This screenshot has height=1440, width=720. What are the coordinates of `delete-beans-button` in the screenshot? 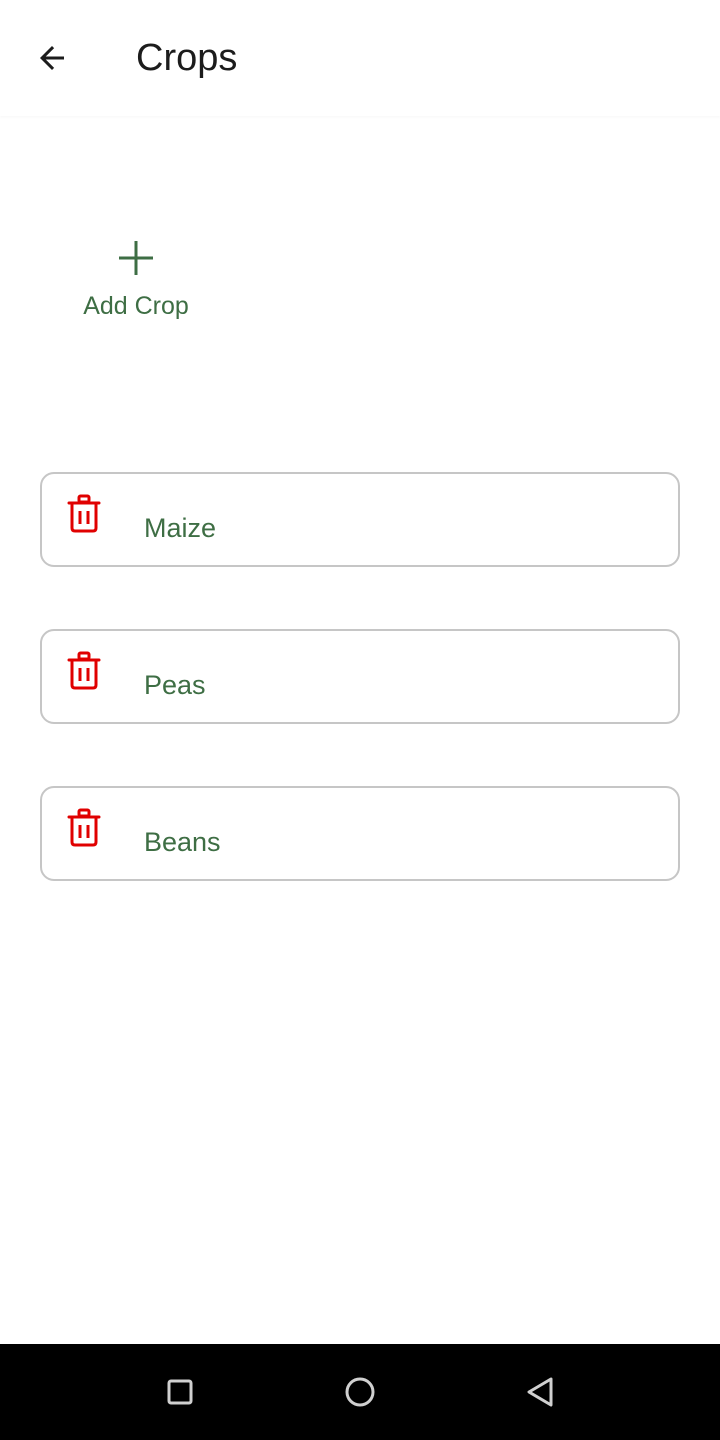 It's located at (84, 828).